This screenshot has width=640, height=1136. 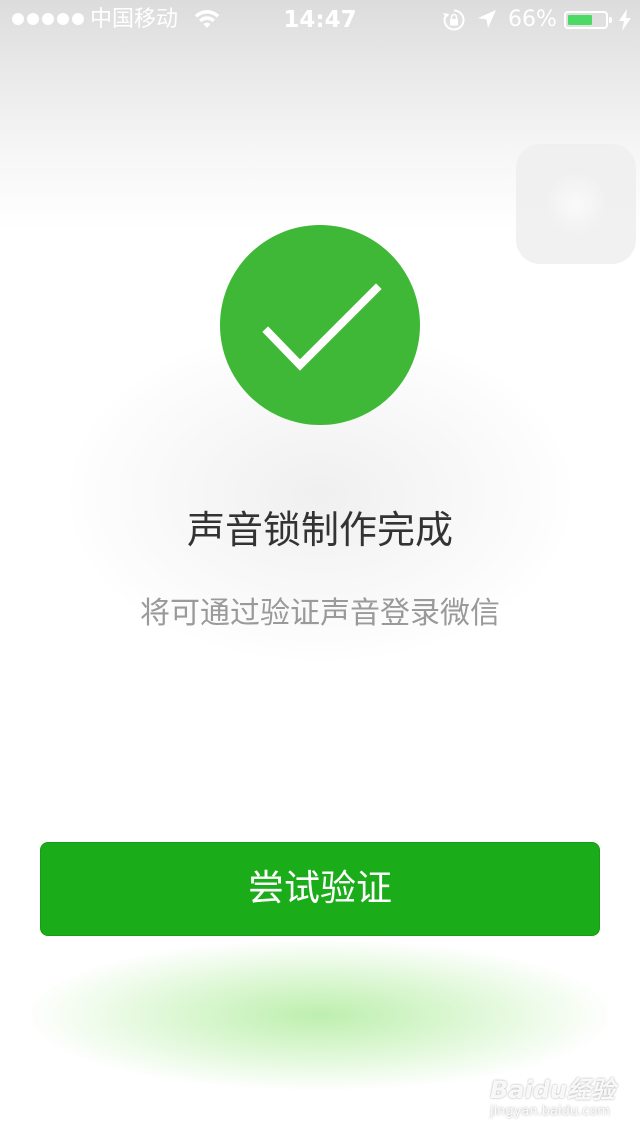 I want to click on status-bar: 中国移动 14:47 66%, so click(x=320, y=20).